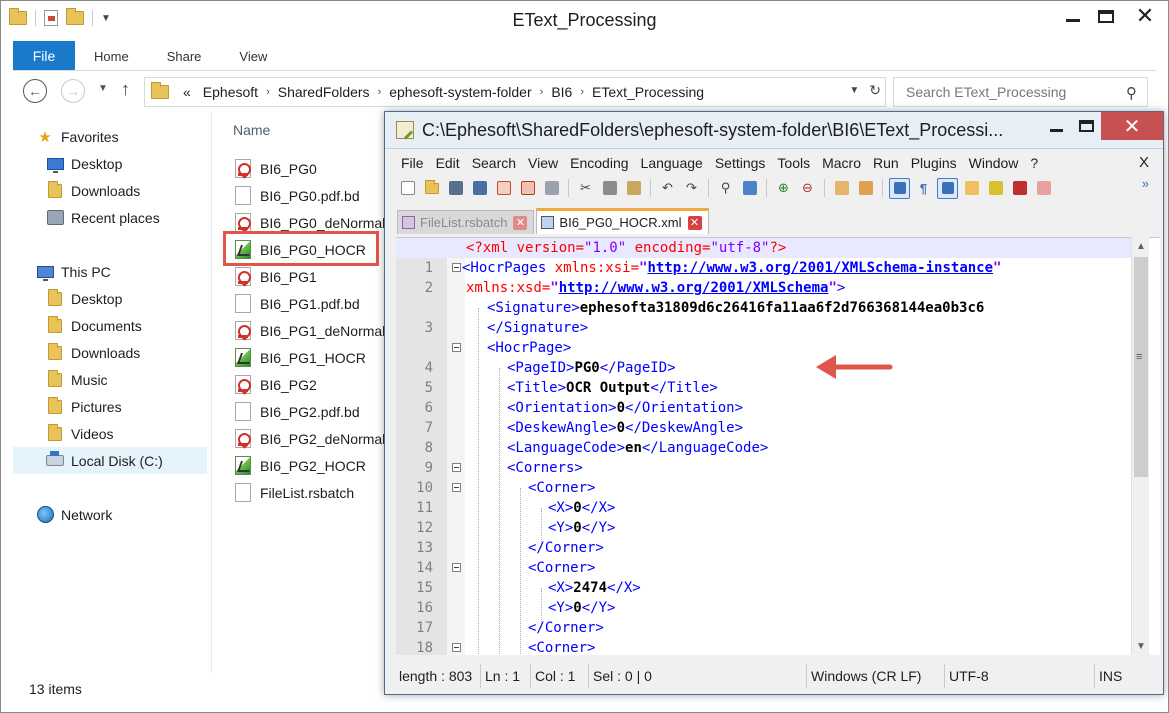 The image size is (1169, 713). I want to click on nav-pc-downloads: Downloads, so click(92, 352).